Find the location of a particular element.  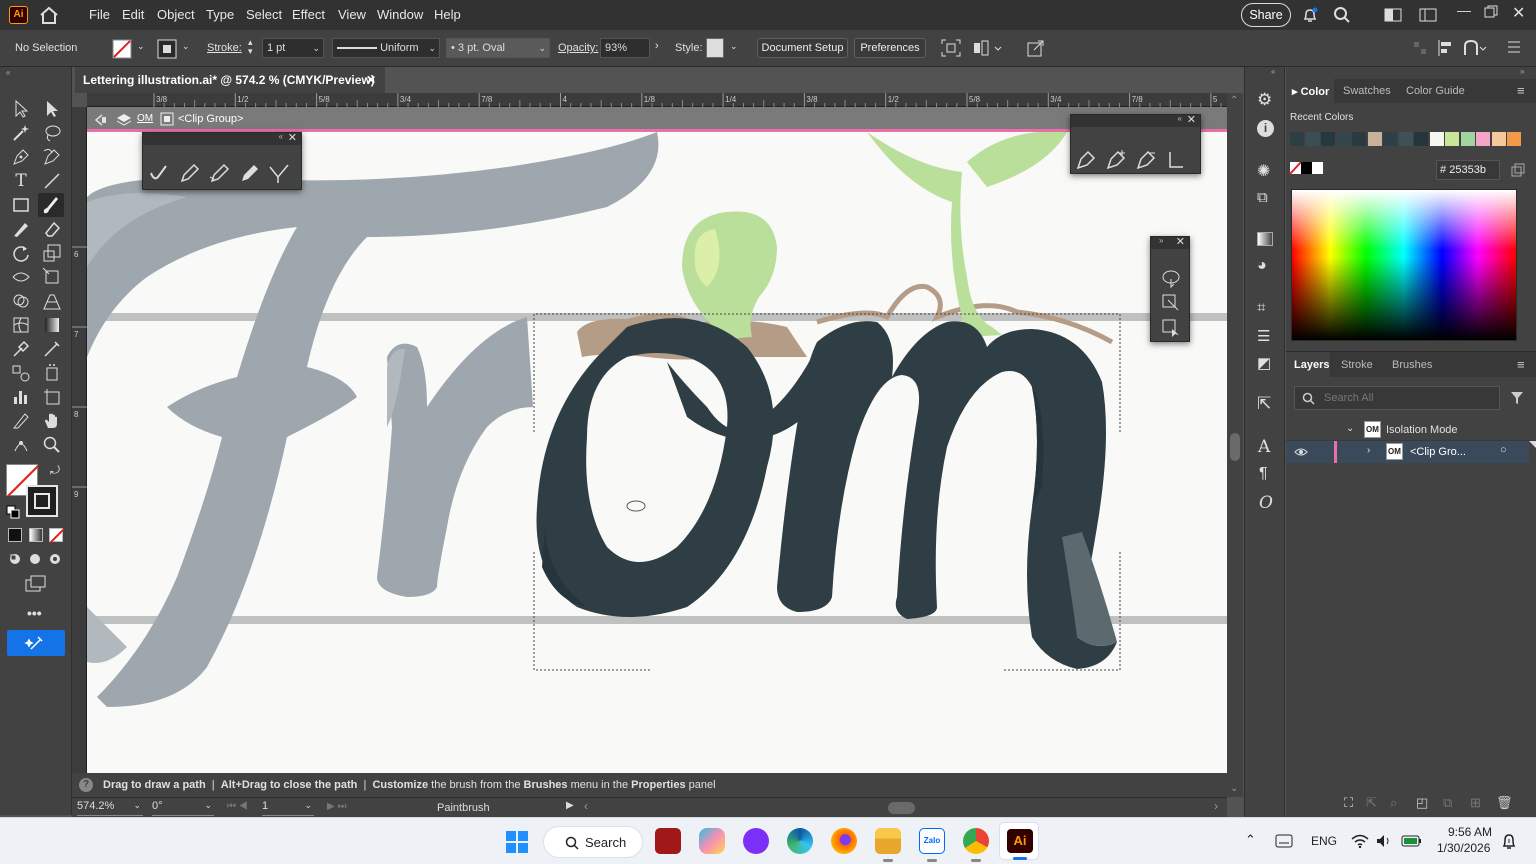

arrange-icon is located at coordinates (1428, 15).